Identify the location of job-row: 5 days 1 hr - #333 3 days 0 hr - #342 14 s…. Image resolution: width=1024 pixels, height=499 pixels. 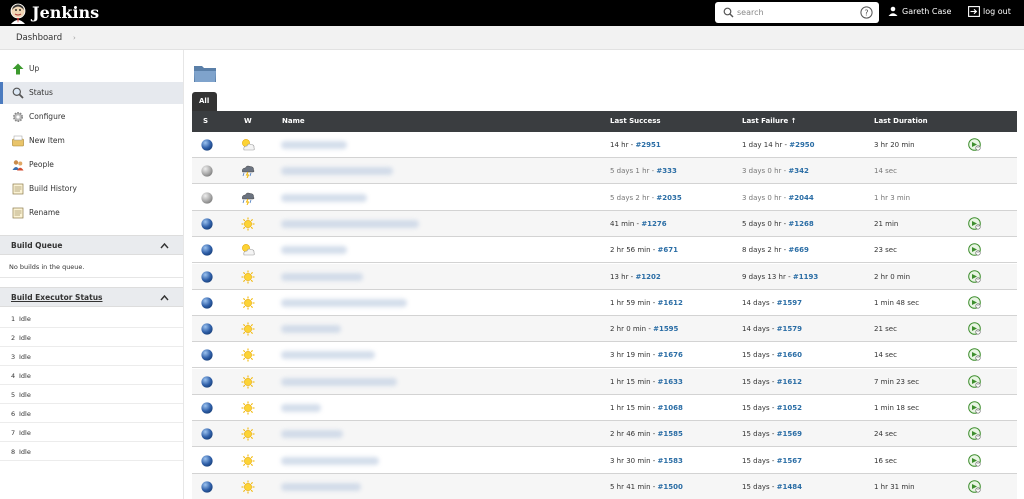
(604, 171).